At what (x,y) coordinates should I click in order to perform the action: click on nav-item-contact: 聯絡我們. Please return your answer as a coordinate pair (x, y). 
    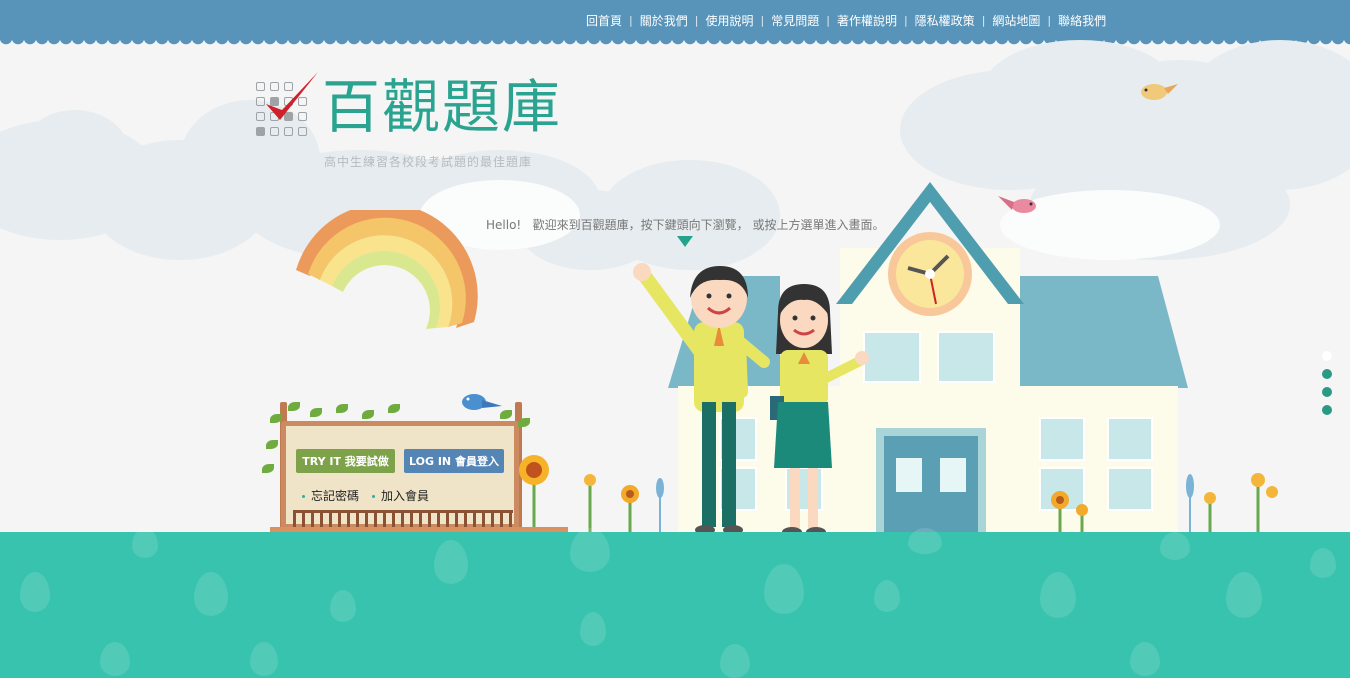
    Looking at the image, I should click on (1082, 20).